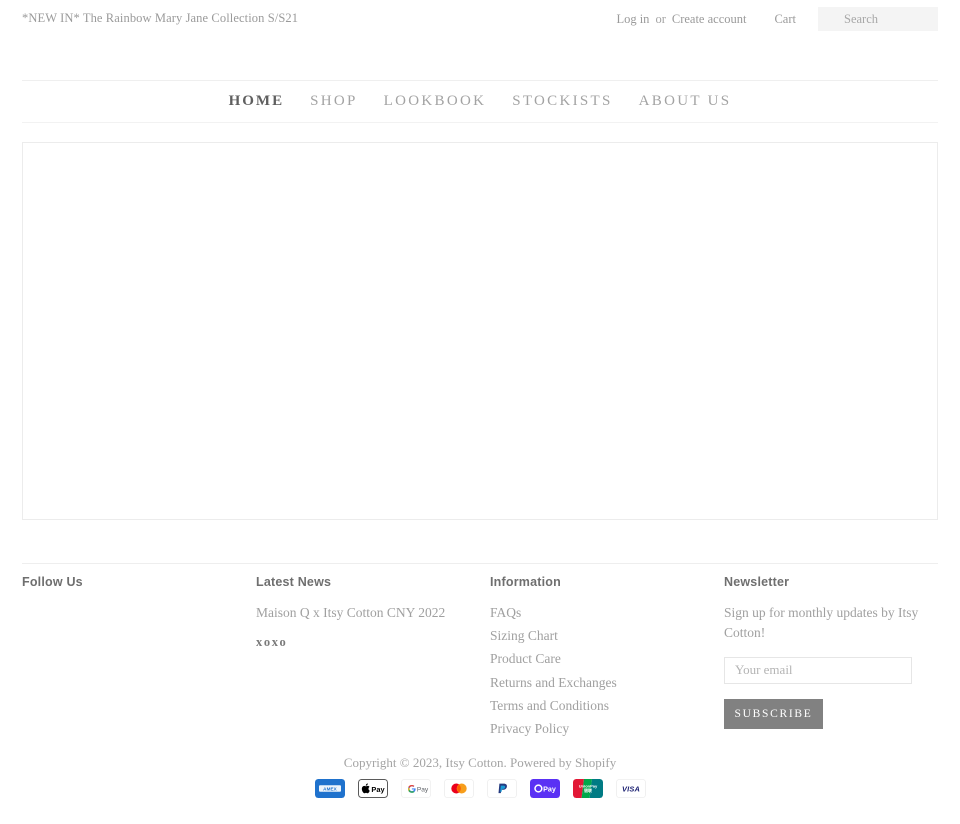 The width and height of the screenshot is (960, 824). Describe the element at coordinates (501, 788) in the screenshot. I see `paypal-icon` at that location.